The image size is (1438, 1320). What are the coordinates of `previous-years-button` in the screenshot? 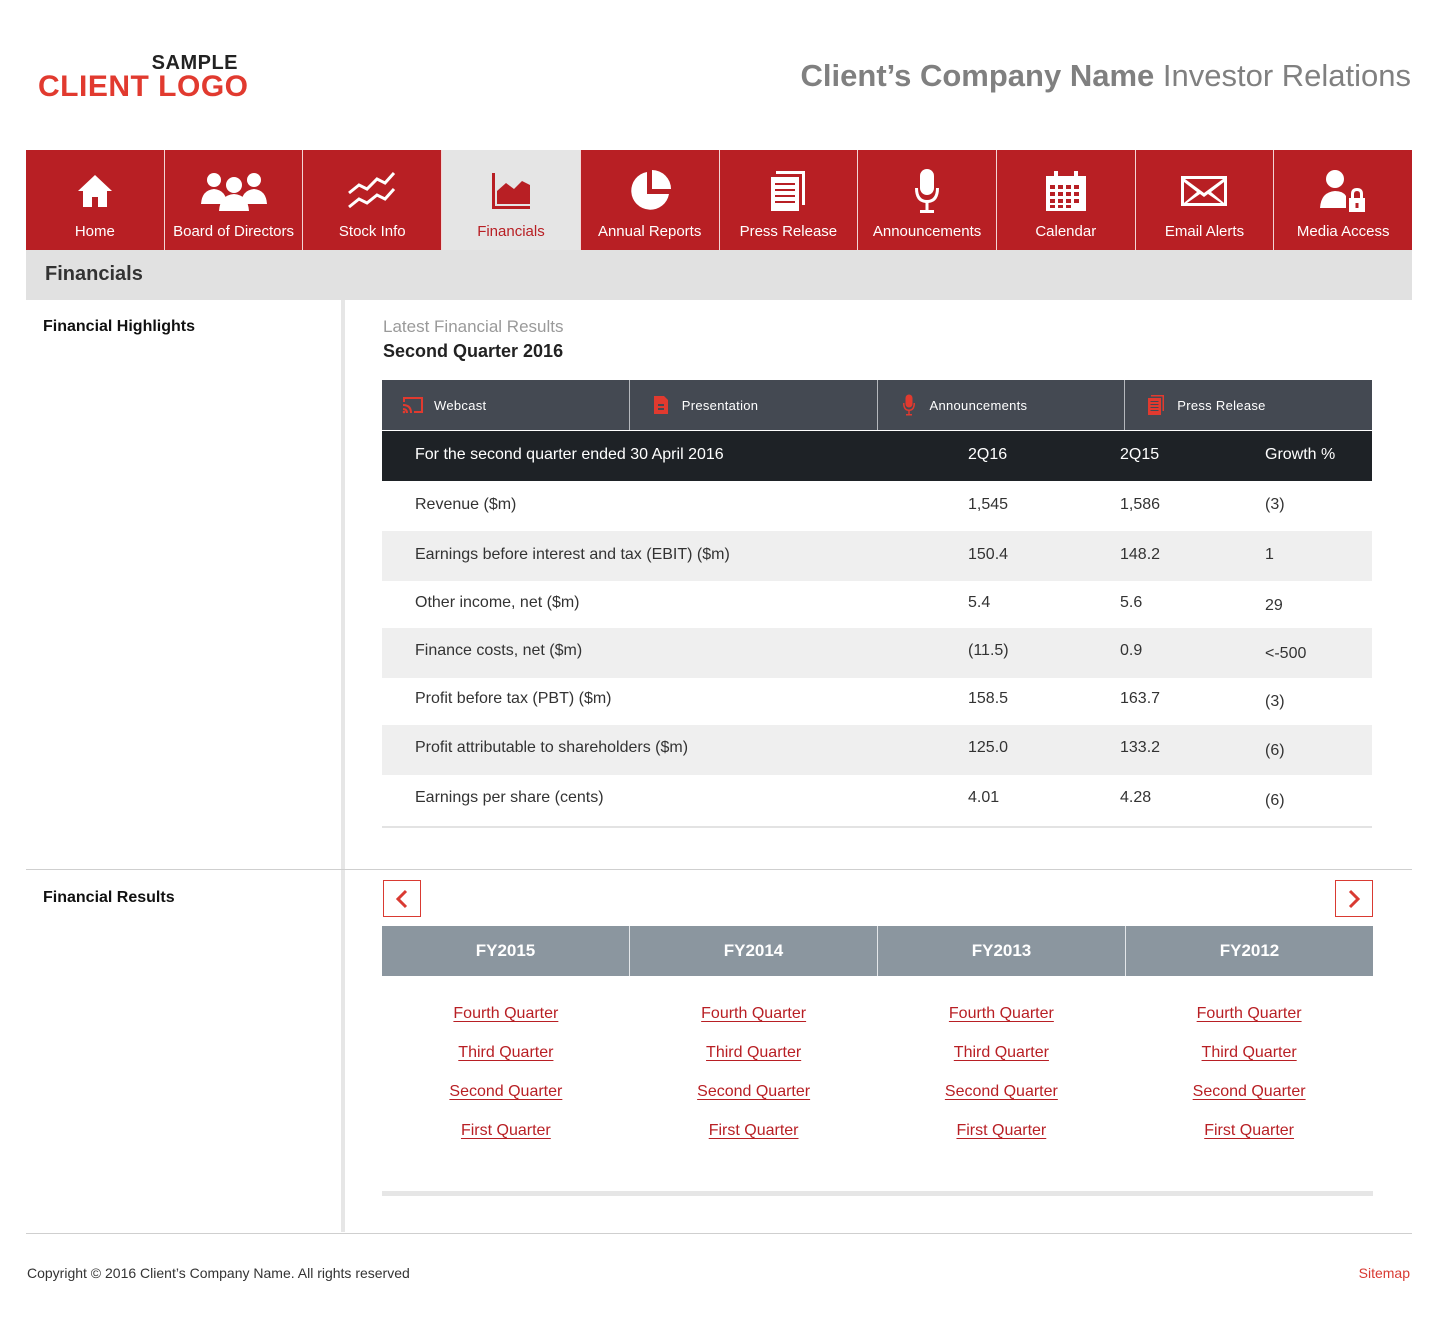 It's located at (402, 898).